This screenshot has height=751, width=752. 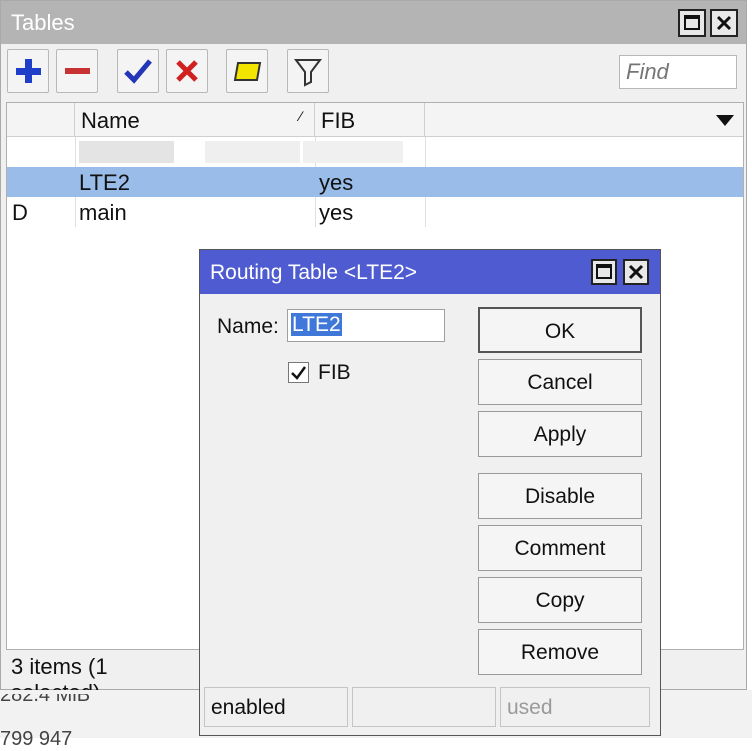 What do you see at coordinates (366, 325) in the screenshot?
I see `name-field: LTE2` at bounding box center [366, 325].